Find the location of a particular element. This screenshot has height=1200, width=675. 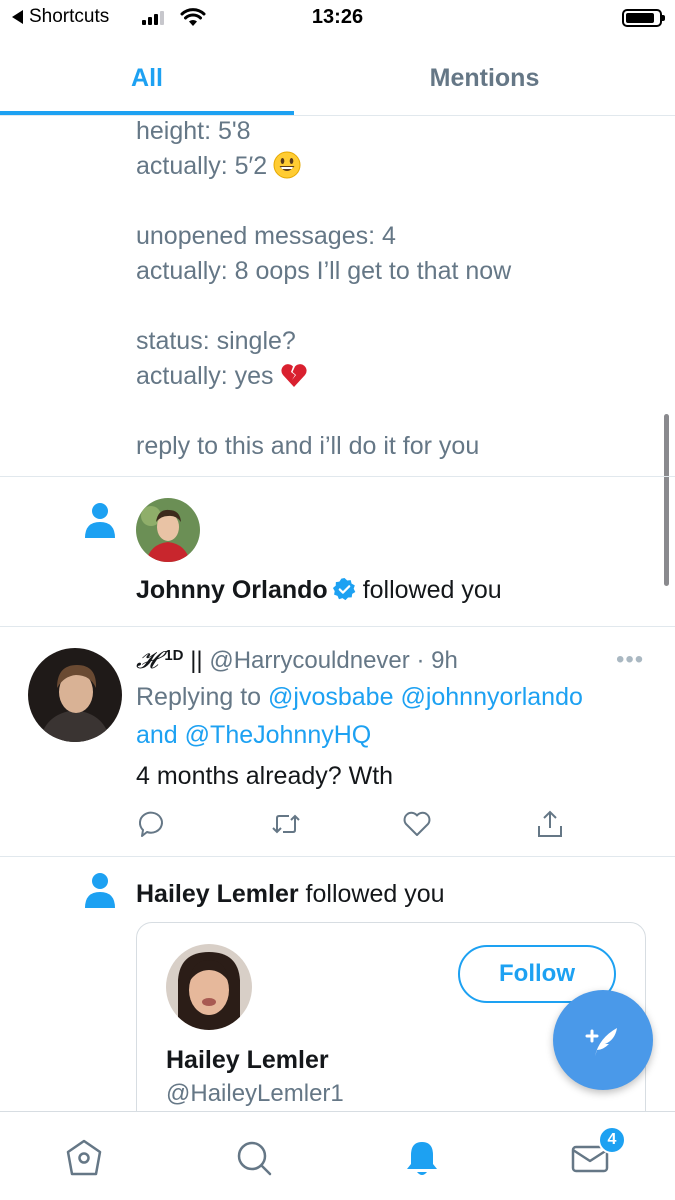

tweet-body: 4 months already? Wth is located at coordinates (265, 776).